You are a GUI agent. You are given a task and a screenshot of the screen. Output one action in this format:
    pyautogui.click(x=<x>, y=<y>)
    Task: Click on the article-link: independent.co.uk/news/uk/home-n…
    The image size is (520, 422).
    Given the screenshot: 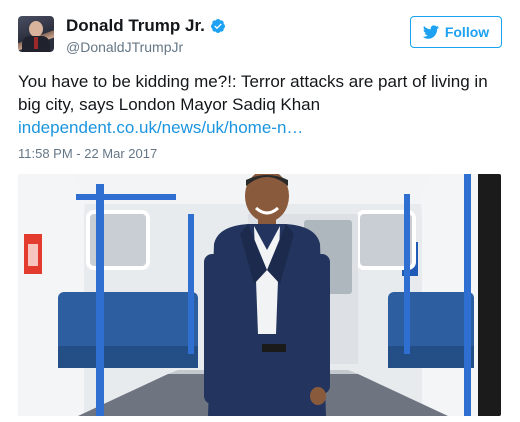 What is the action you would take?
    pyautogui.click(x=160, y=127)
    